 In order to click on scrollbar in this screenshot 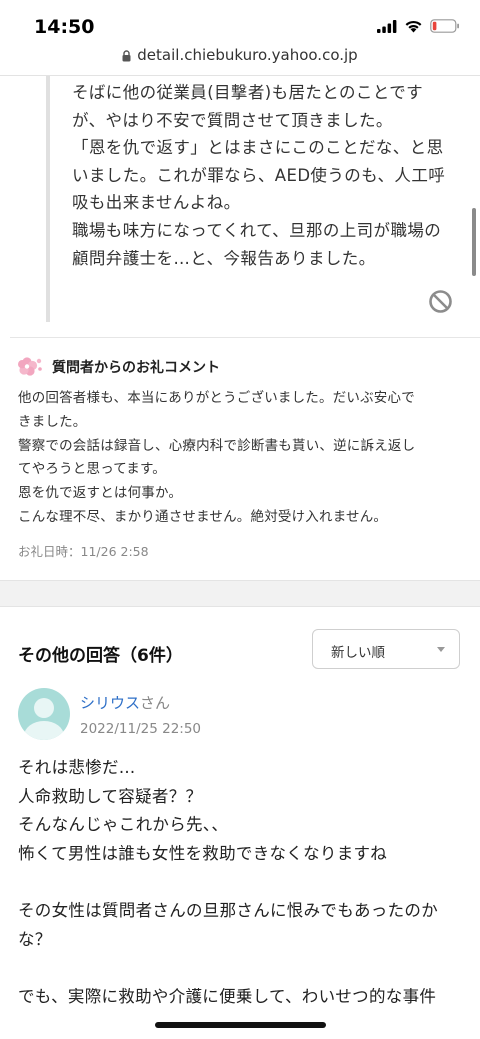, I will do `click(474, 242)`.